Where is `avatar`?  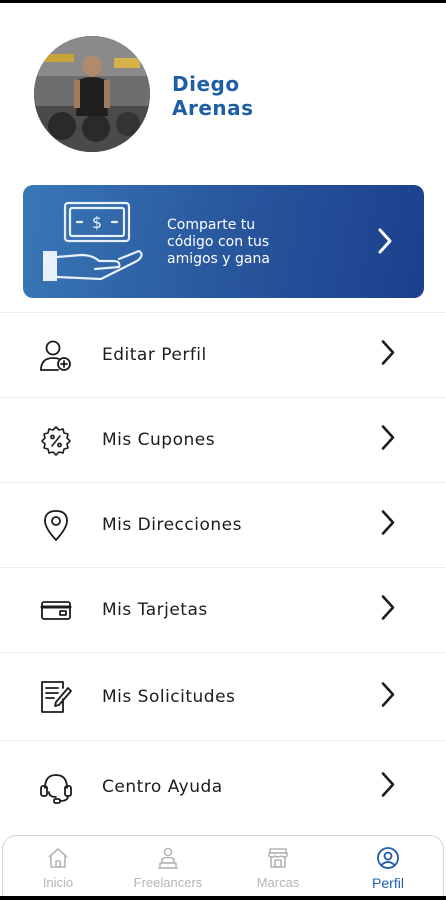
avatar is located at coordinates (92, 94).